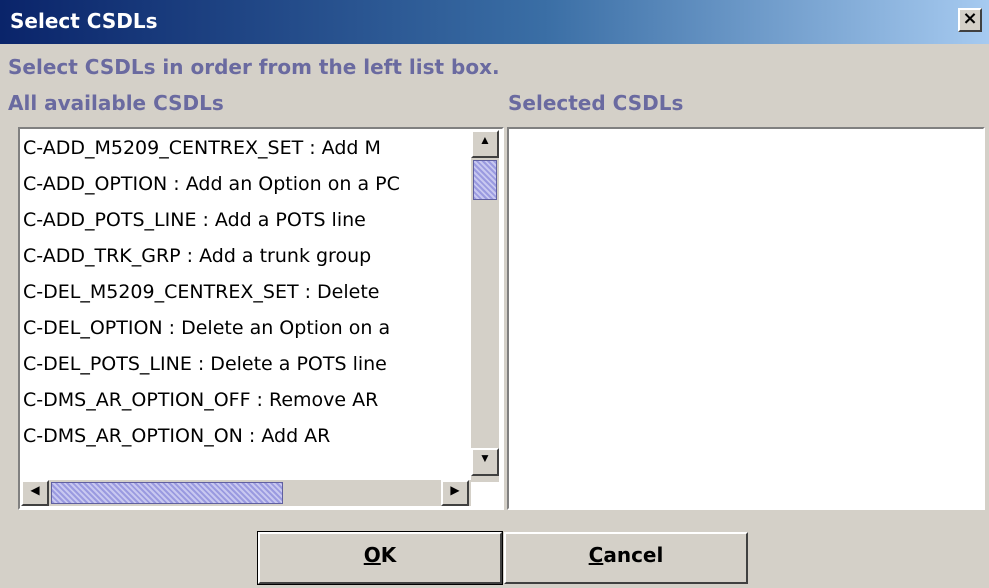 The image size is (989, 588). What do you see at coordinates (245, 292) in the screenshot?
I see `list-item: C-DEL_M5209_CENTREX_SET : Delete` at bounding box center [245, 292].